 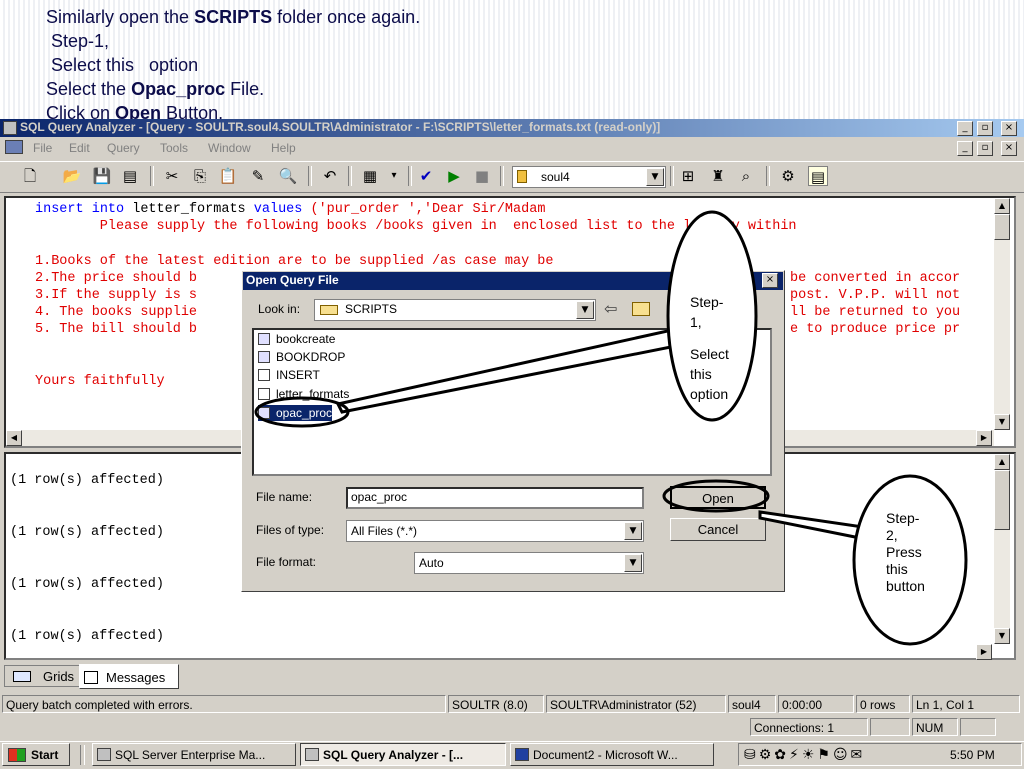 I want to click on open-button-highlight-ellipse, so click(x=716, y=496).